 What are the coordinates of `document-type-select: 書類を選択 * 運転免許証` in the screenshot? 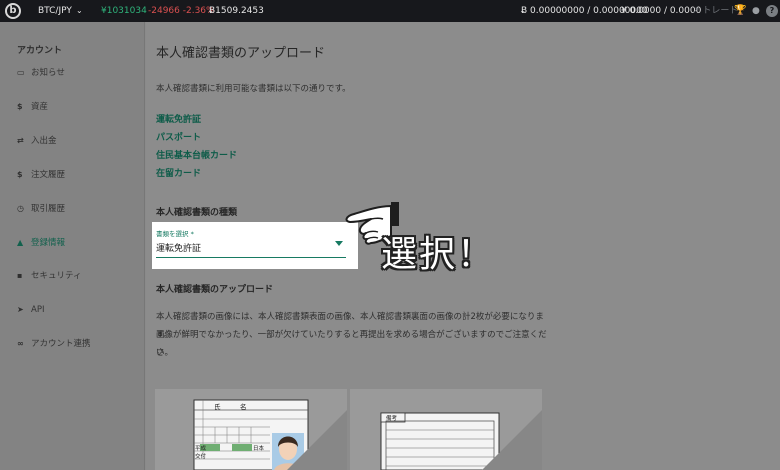 It's located at (255, 245).